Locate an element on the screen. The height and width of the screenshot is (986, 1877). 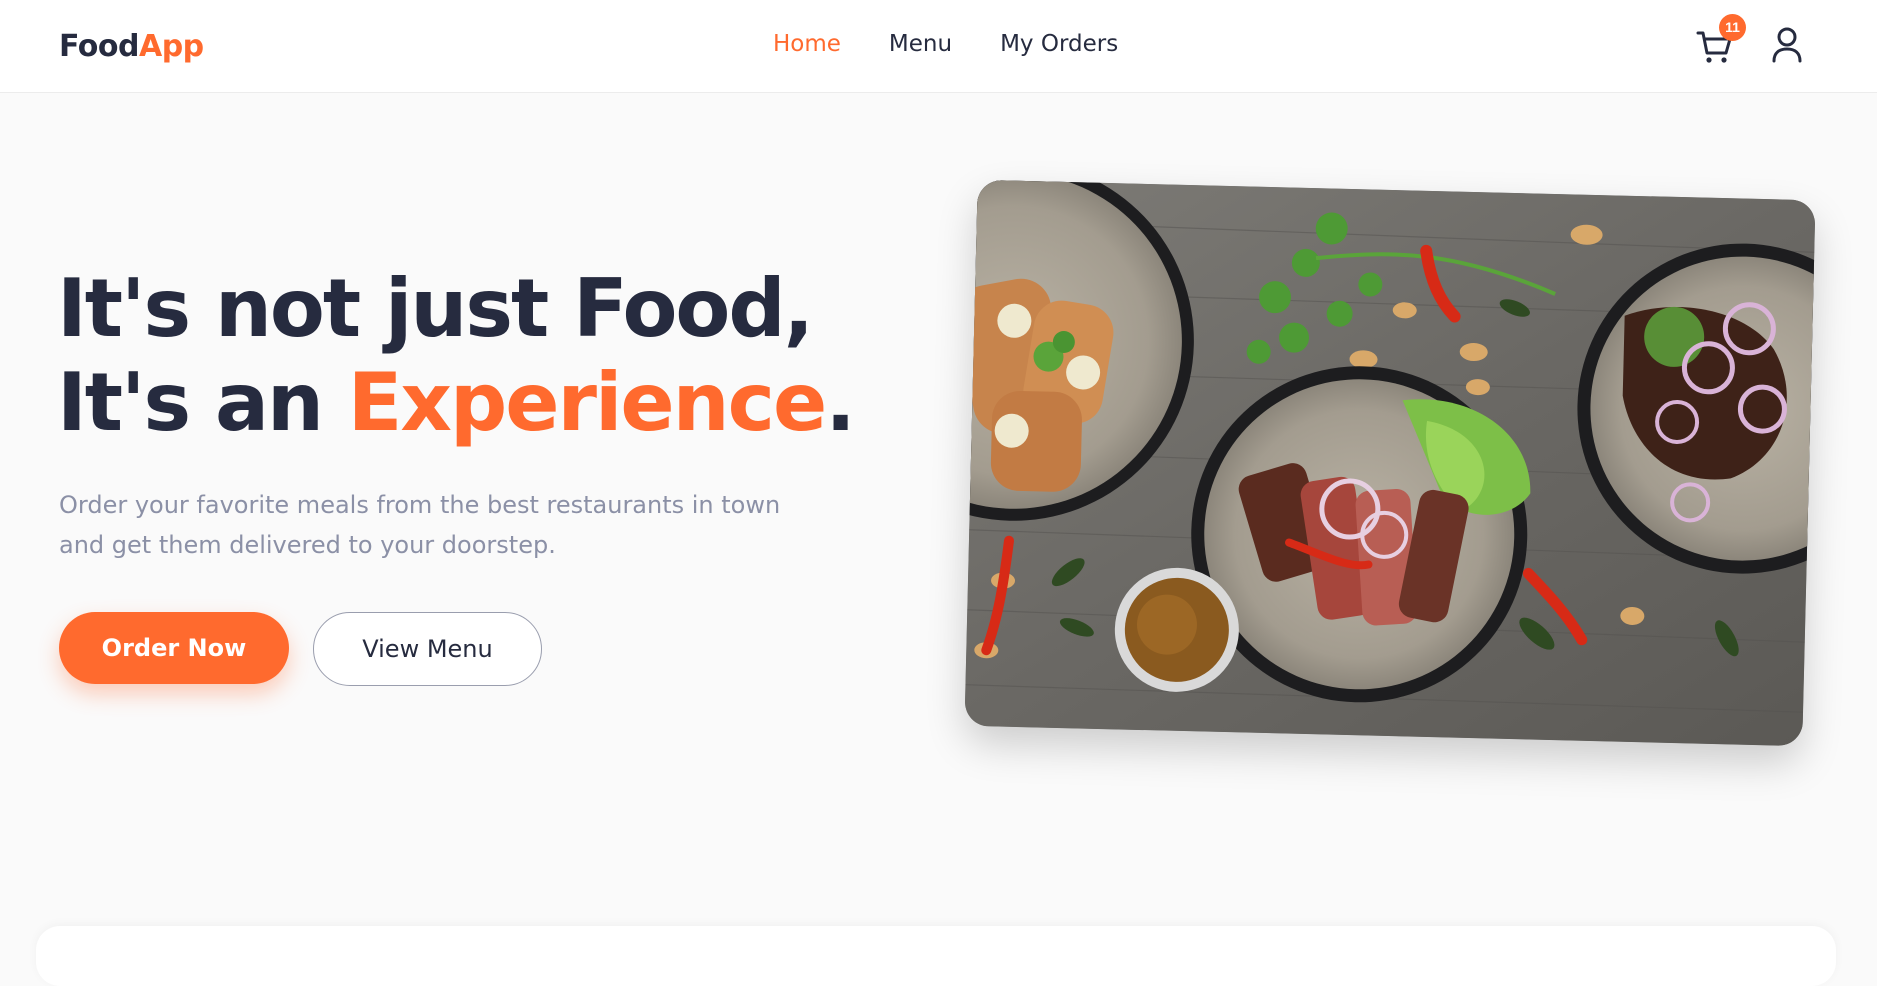
cart-count-badge: 11 is located at coordinates (1732, 27).